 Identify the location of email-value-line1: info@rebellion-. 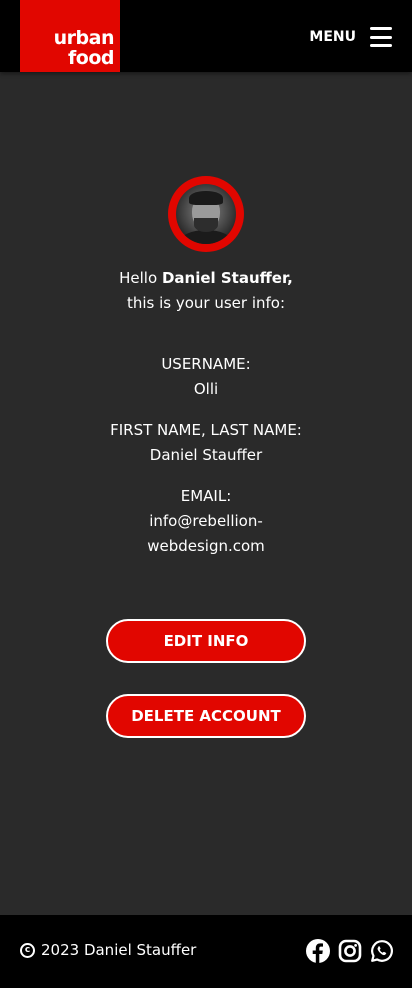
(206, 521).